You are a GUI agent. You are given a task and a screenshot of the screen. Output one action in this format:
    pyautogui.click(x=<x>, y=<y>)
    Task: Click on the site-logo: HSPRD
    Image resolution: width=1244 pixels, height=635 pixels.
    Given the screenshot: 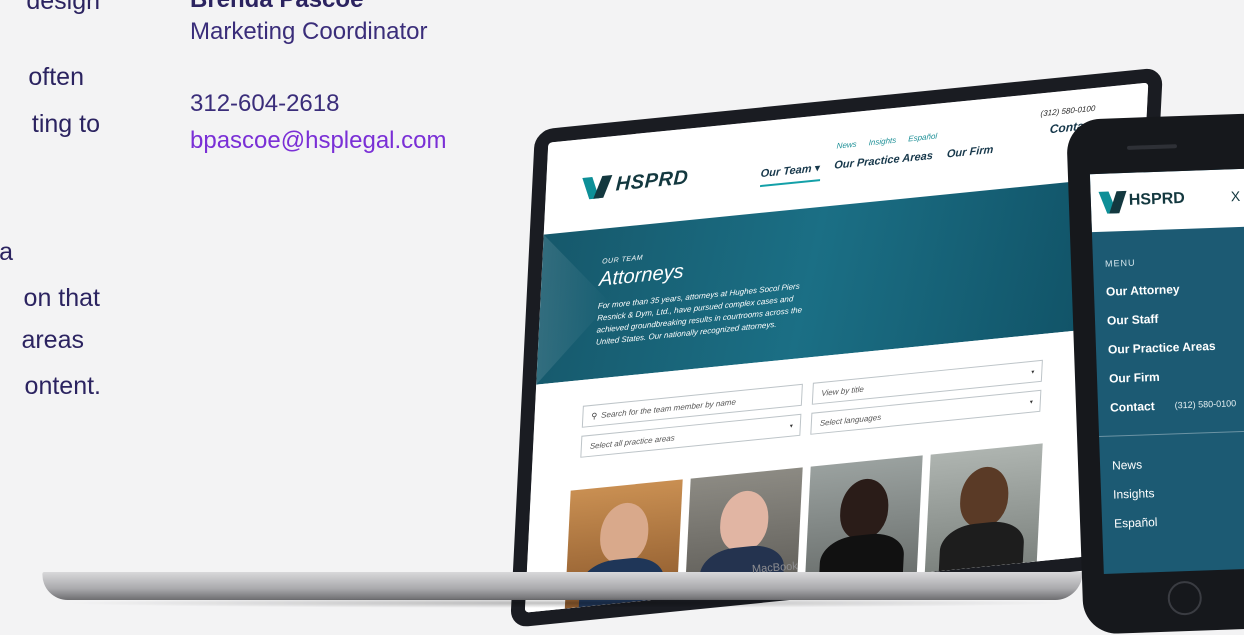 What is the action you would take?
    pyautogui.click(x=637, y=182)
    